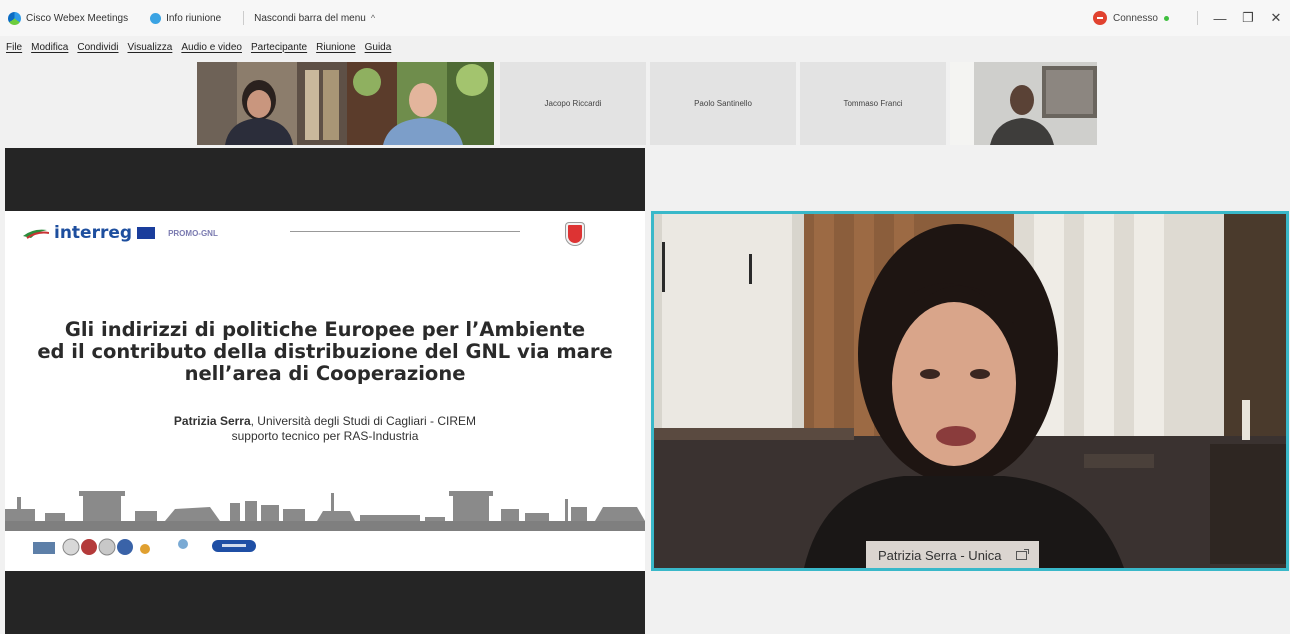 This screenshot has height=634, width=1290. I want to click on author-name: Patrizia Serra, so click(212, 421).